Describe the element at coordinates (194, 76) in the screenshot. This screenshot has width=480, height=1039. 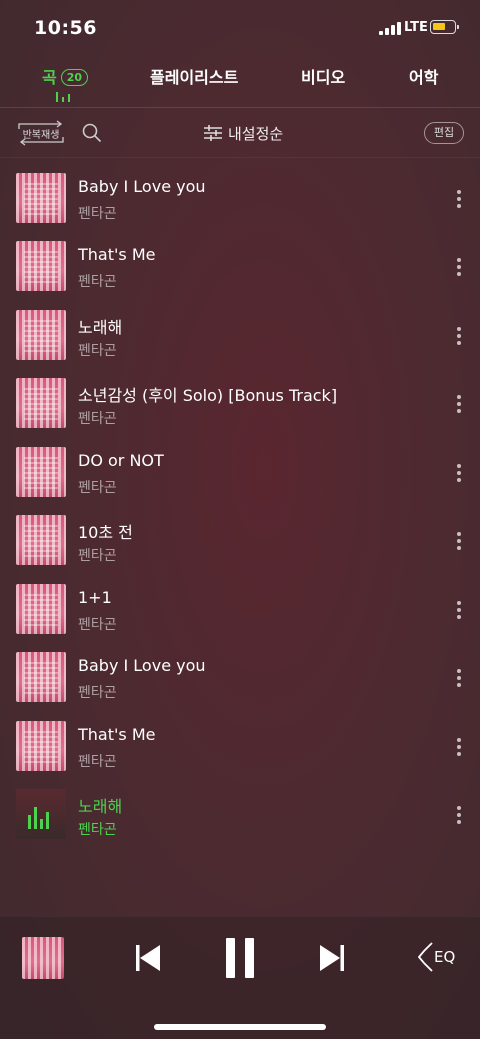
I see `tab-playlist: 플레이리스트` at that location.